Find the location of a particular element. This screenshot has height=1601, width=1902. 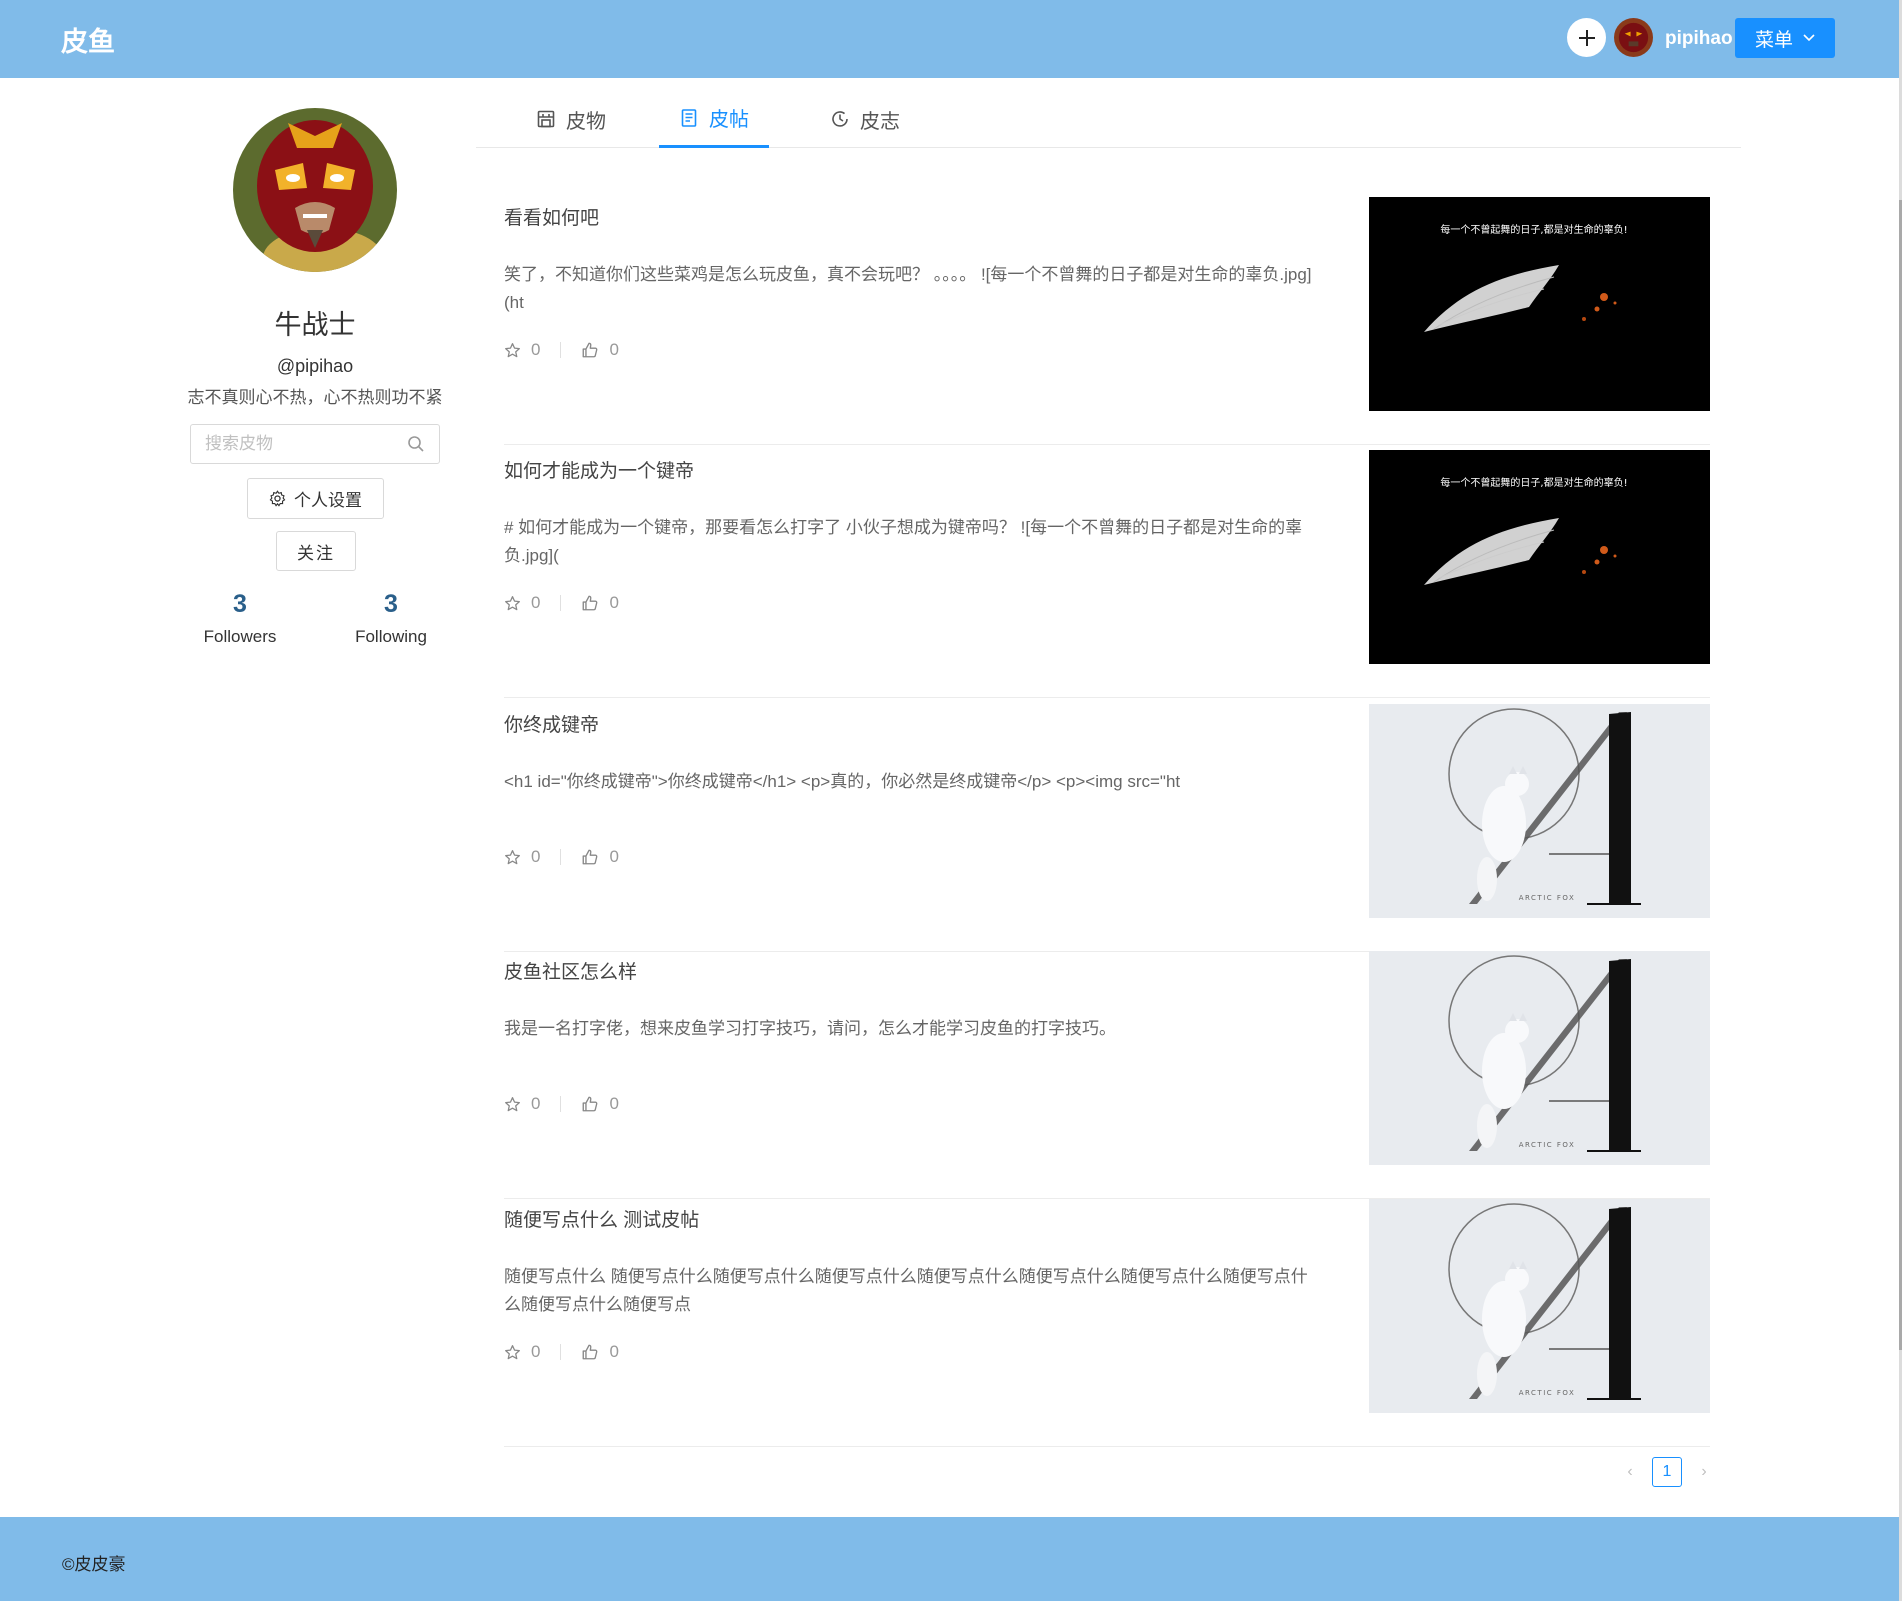

post-image: 每一个不曾起舞的日子,都是对生命的辜负! is located at coordinates (1539, 557).